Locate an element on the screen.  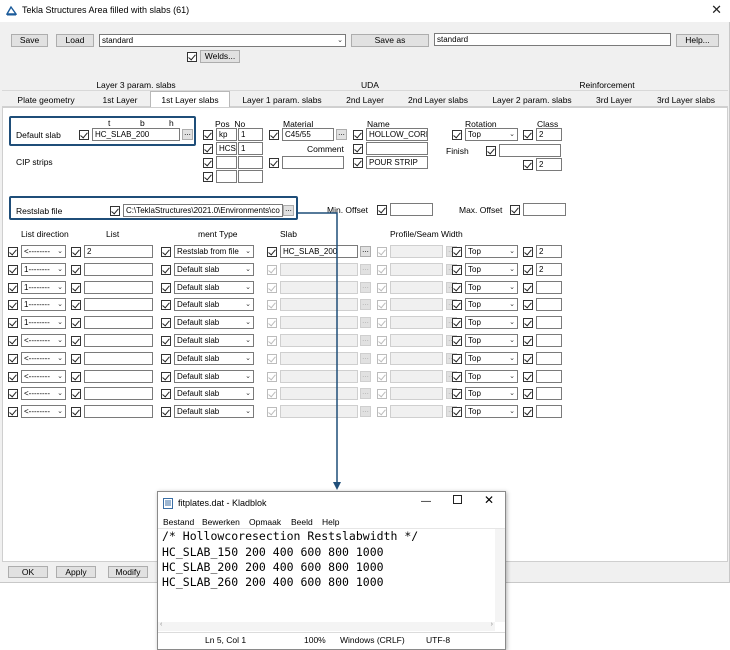
pos-no-1-input: 1 is located at coordinates (250, 134).